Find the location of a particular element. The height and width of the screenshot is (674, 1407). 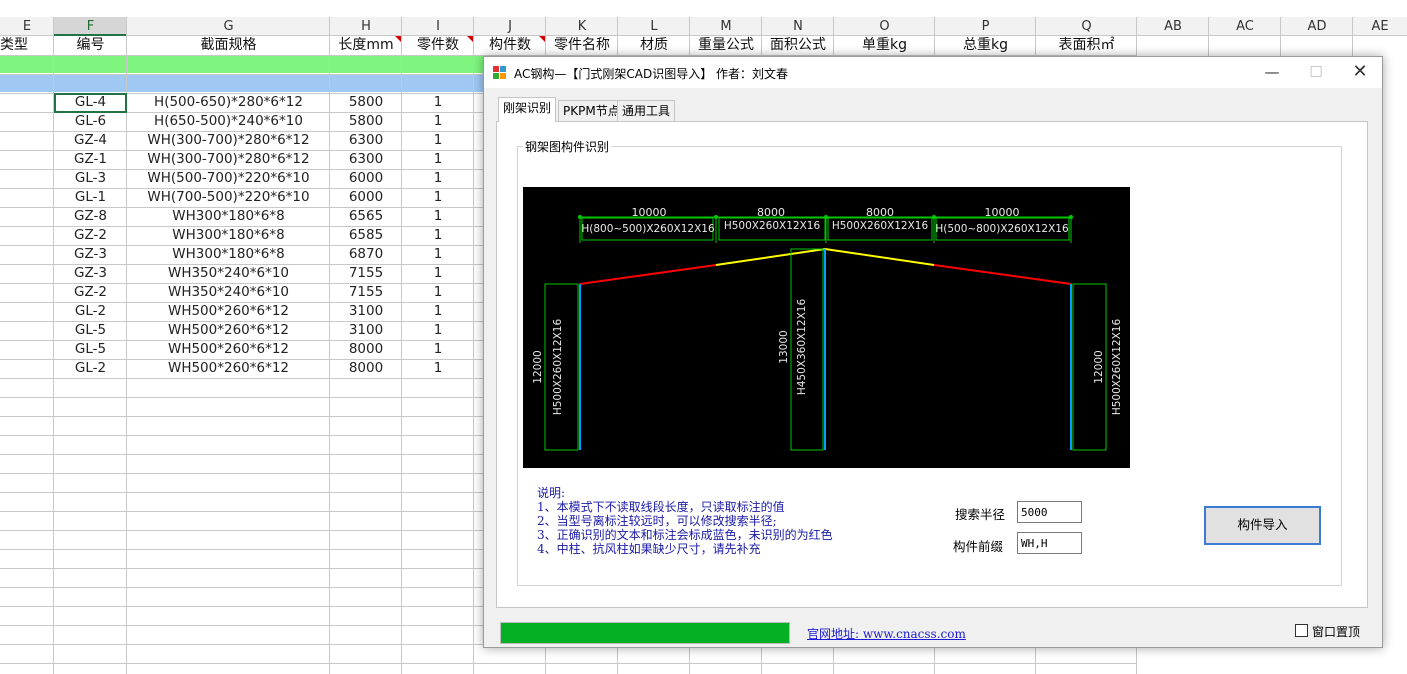

column-letter-AB: AB is located at coordinates (1173, 26).